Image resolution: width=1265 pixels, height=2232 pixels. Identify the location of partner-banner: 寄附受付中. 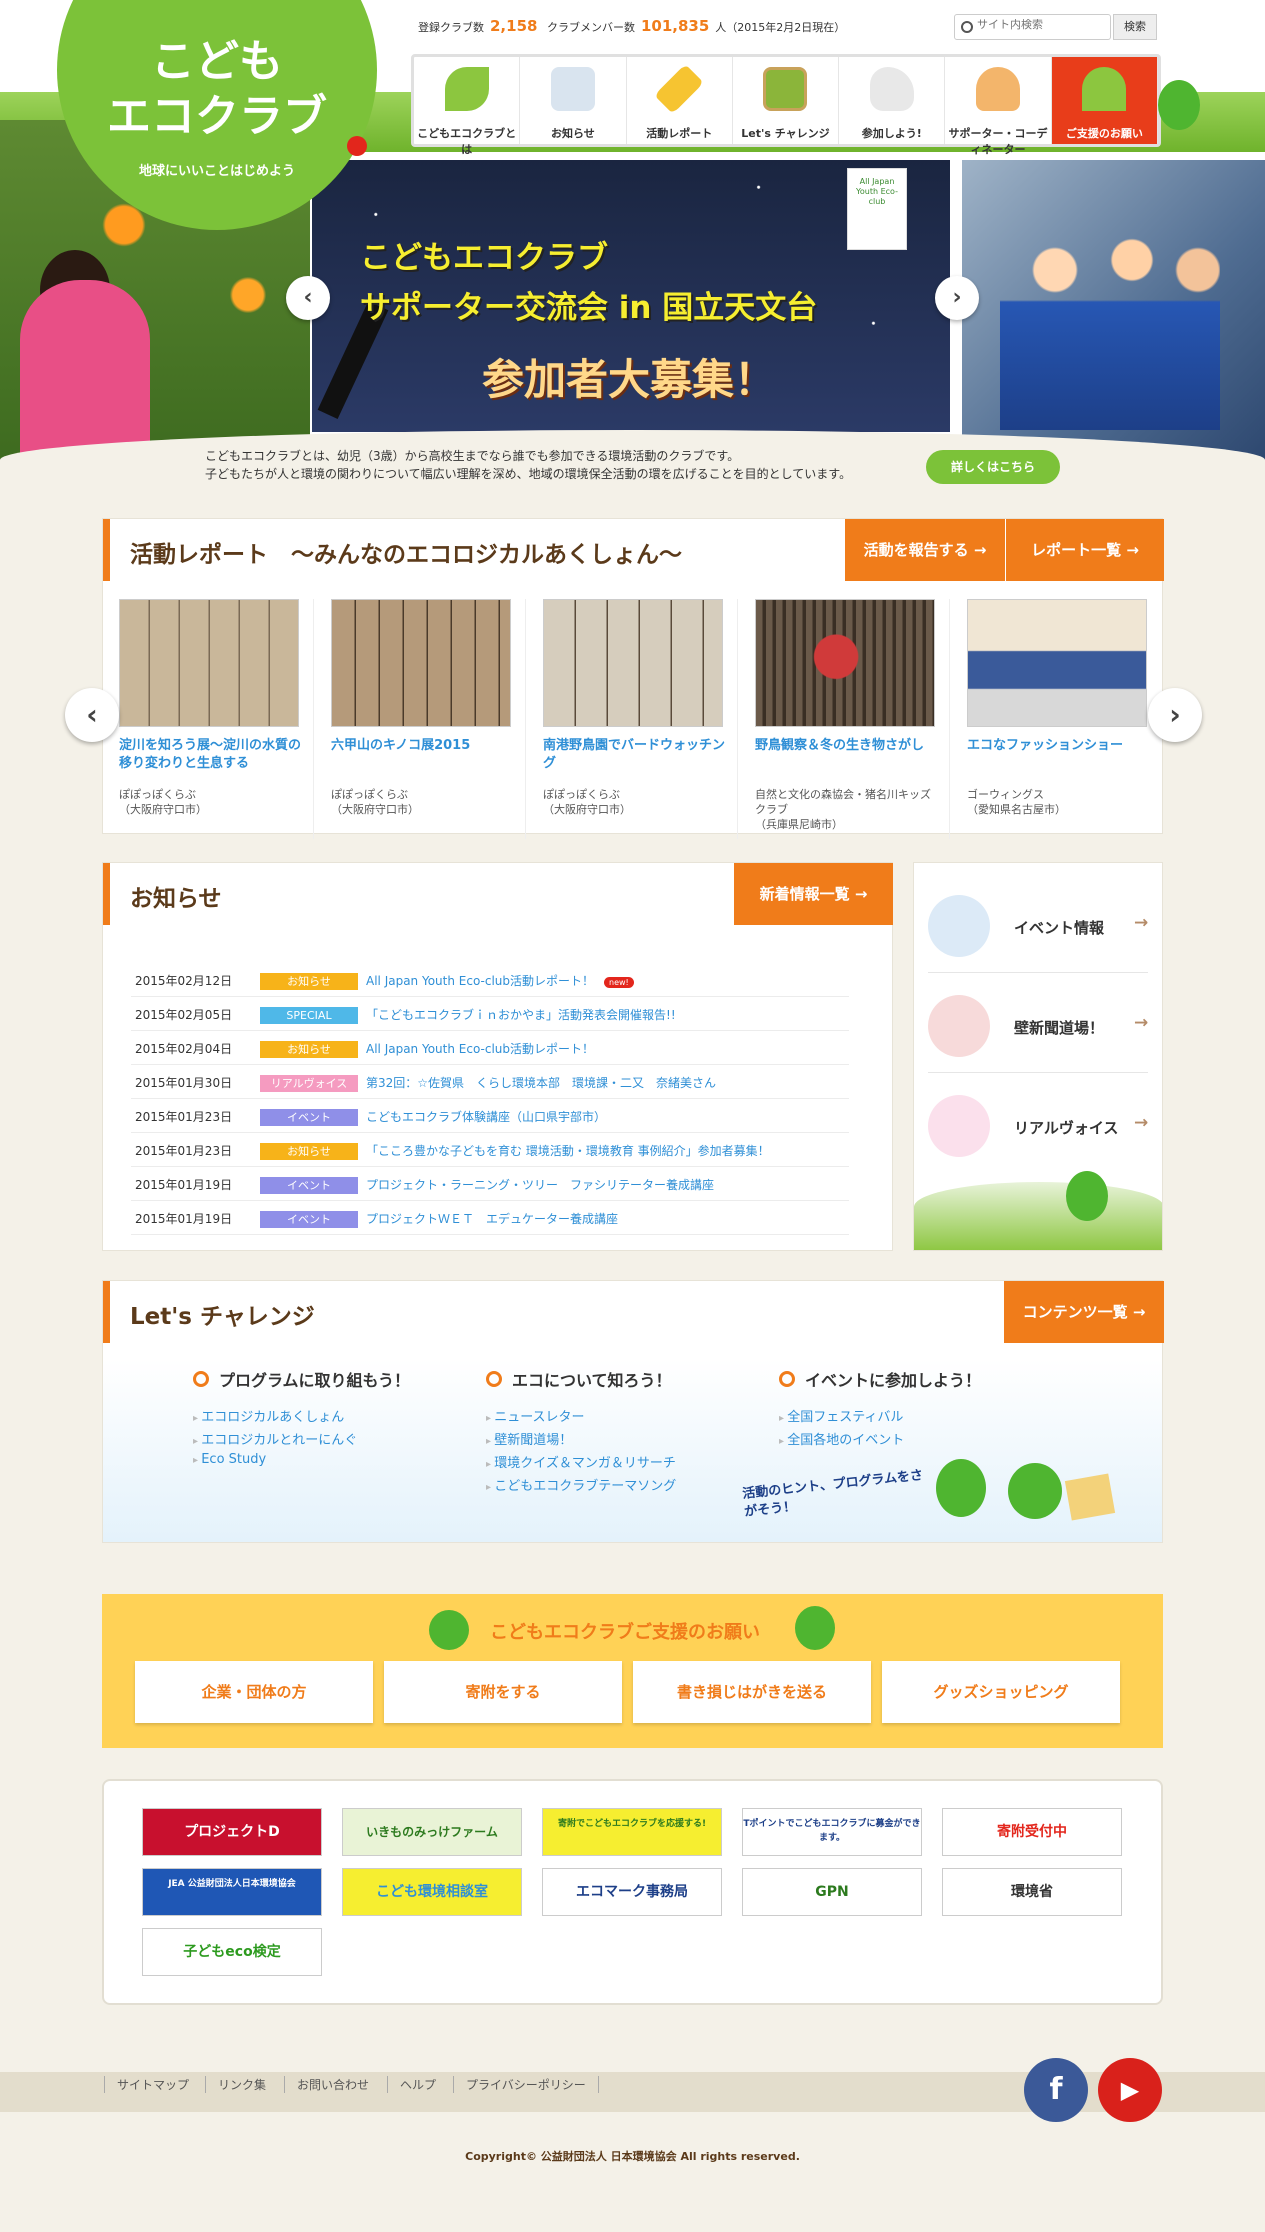
(1032, 1832).